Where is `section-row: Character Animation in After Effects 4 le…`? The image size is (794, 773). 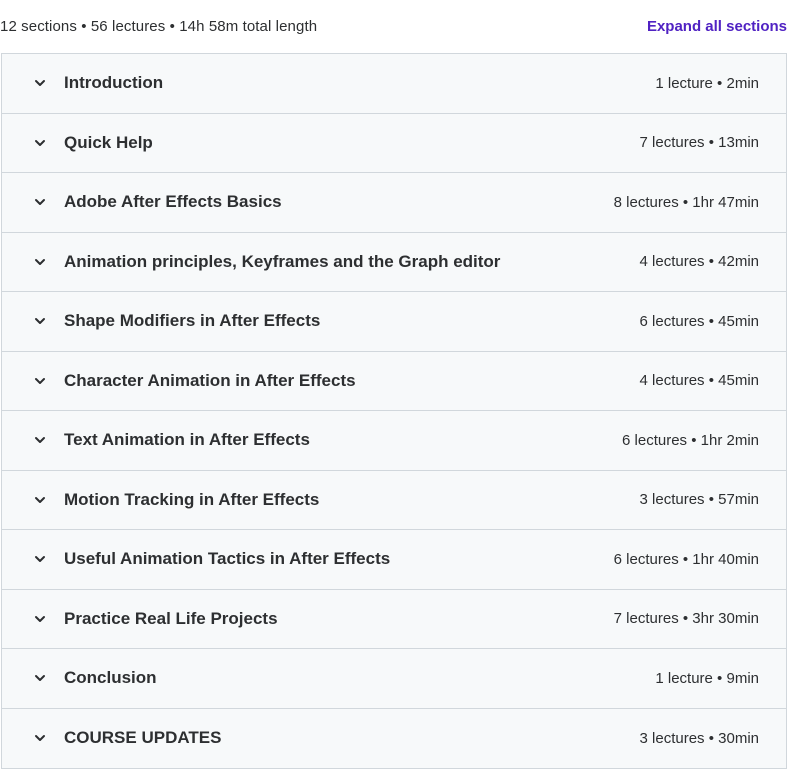 section-row: Character Animation in After Effects 4 le… is located at coordinates (394, 381).